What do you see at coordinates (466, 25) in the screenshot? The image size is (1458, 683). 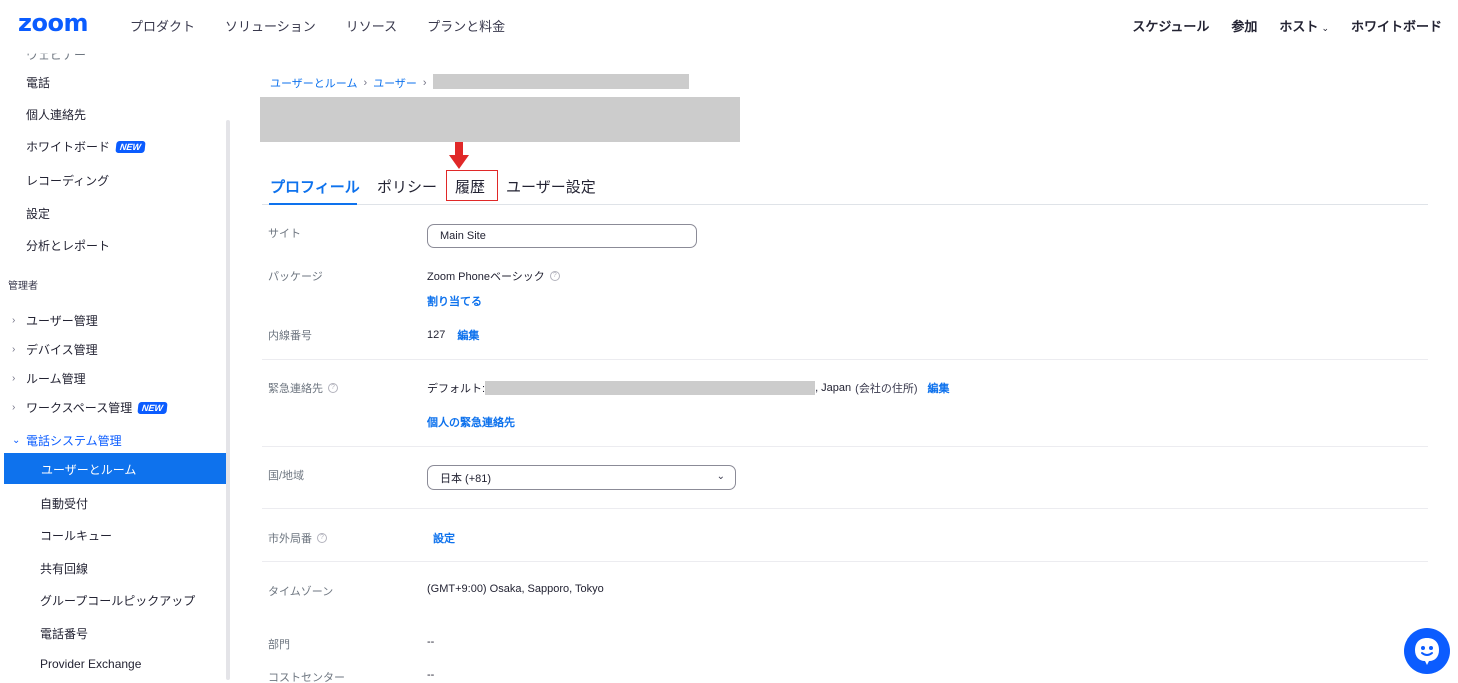 I see `nav-pricing: プランと料金` at bounding box center [466, 25].